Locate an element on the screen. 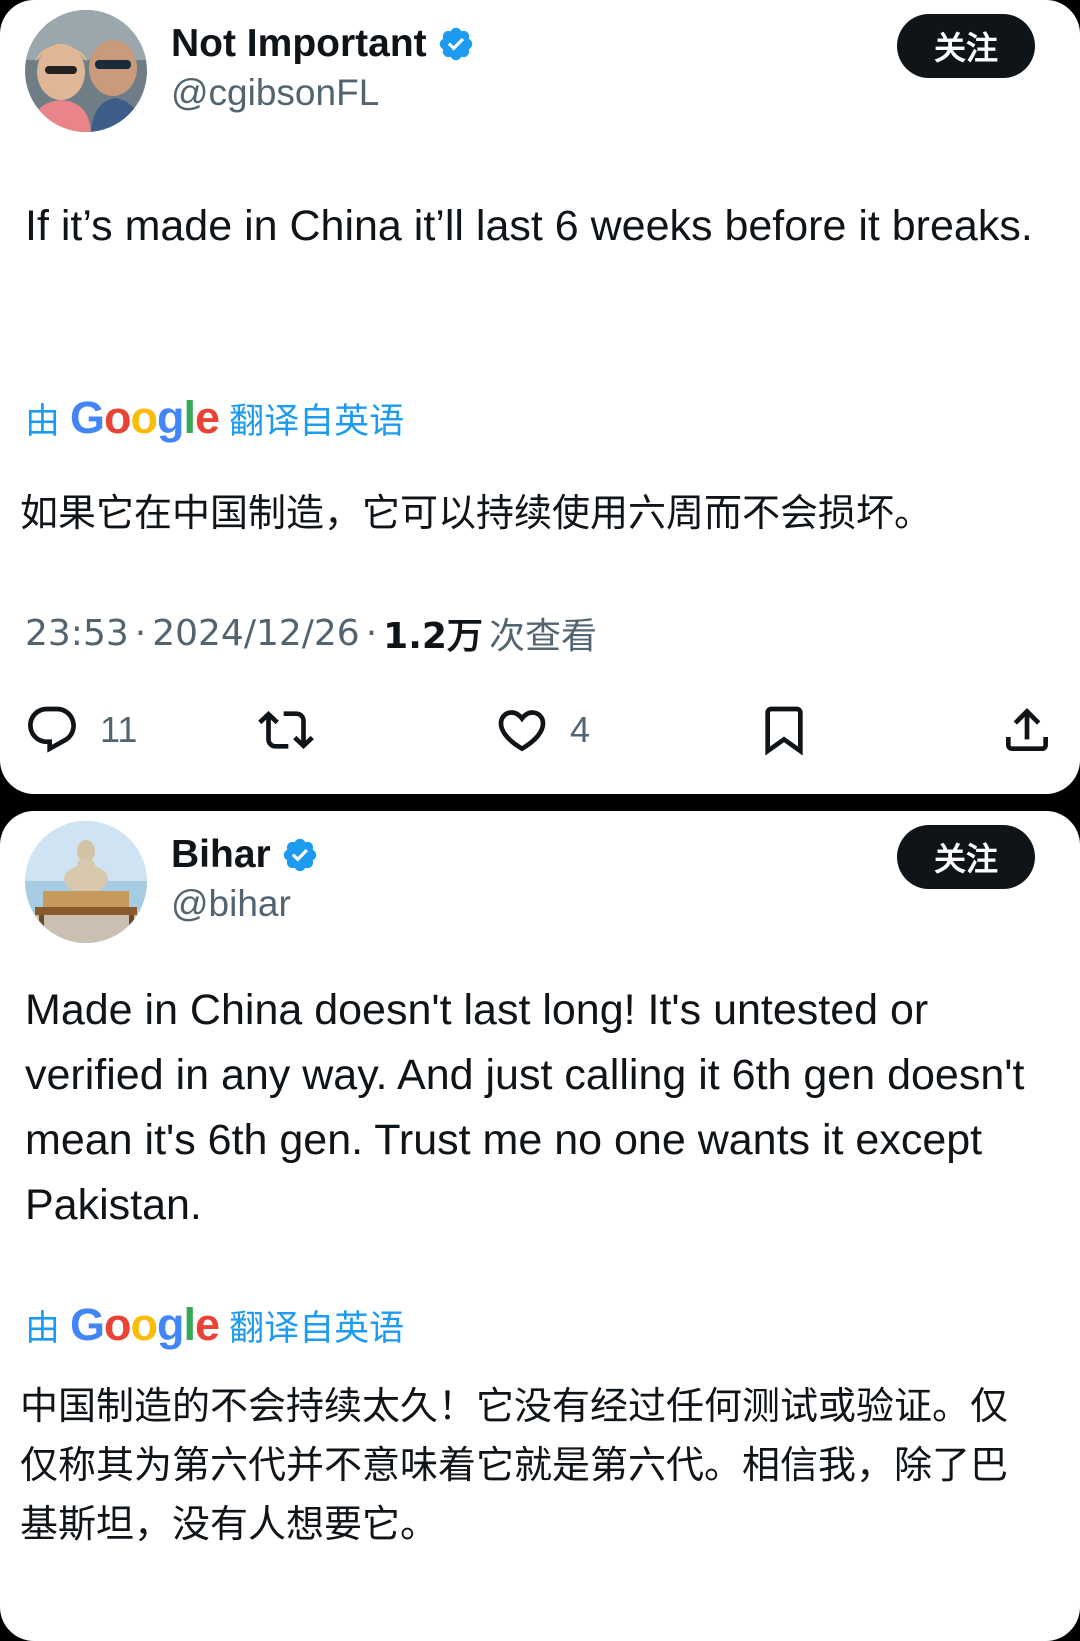 This screenshot has height=1641, width=1080. tweet-time: 23:53 is located at coordinates (77, 633).